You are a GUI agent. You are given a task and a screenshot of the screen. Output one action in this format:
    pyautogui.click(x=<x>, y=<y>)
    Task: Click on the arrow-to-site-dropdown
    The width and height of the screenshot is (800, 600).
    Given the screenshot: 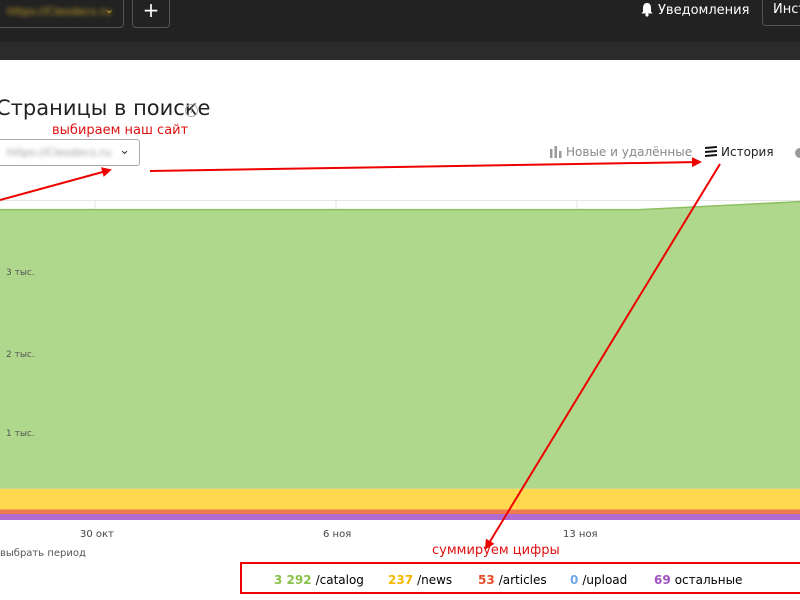 What is the action you would take?
    pyautogui.click(x=56, y=184)
    